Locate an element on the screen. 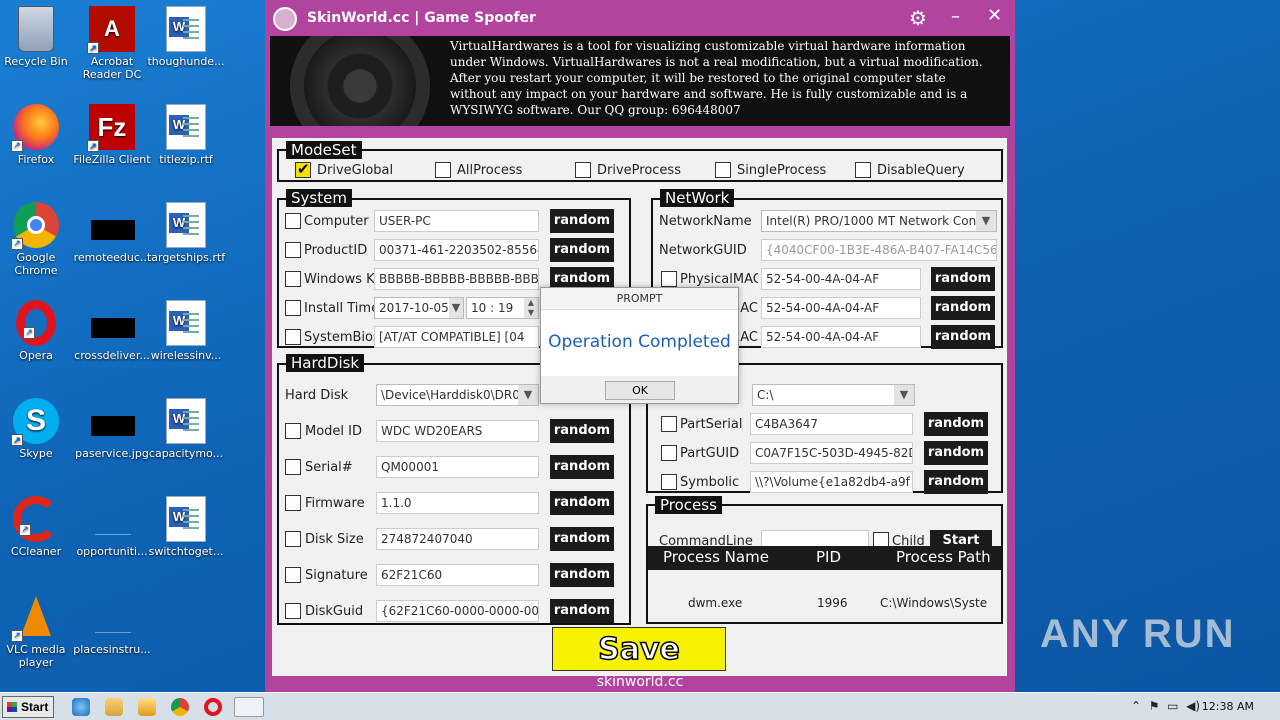  driveprocess-checkbox is located at coordinates (583, 170).